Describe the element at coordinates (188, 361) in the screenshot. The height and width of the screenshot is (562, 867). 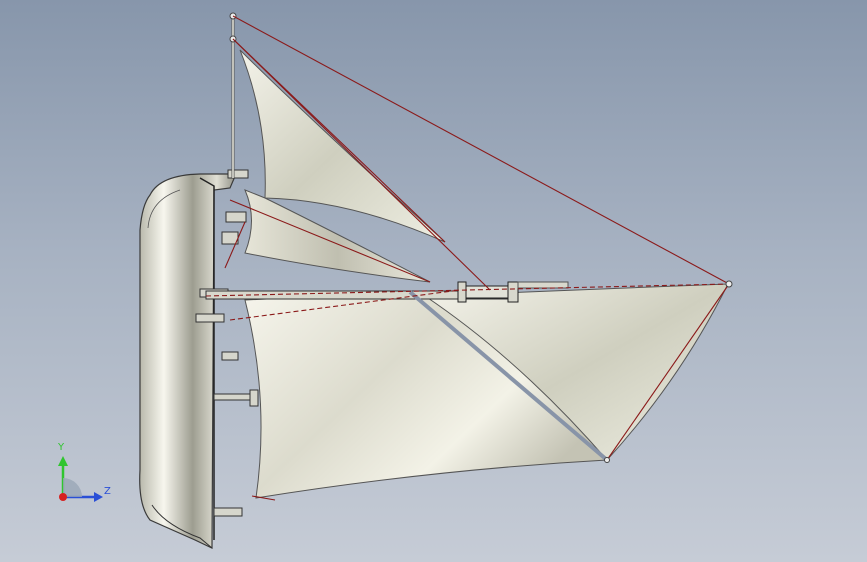
I see `hull` at that location.